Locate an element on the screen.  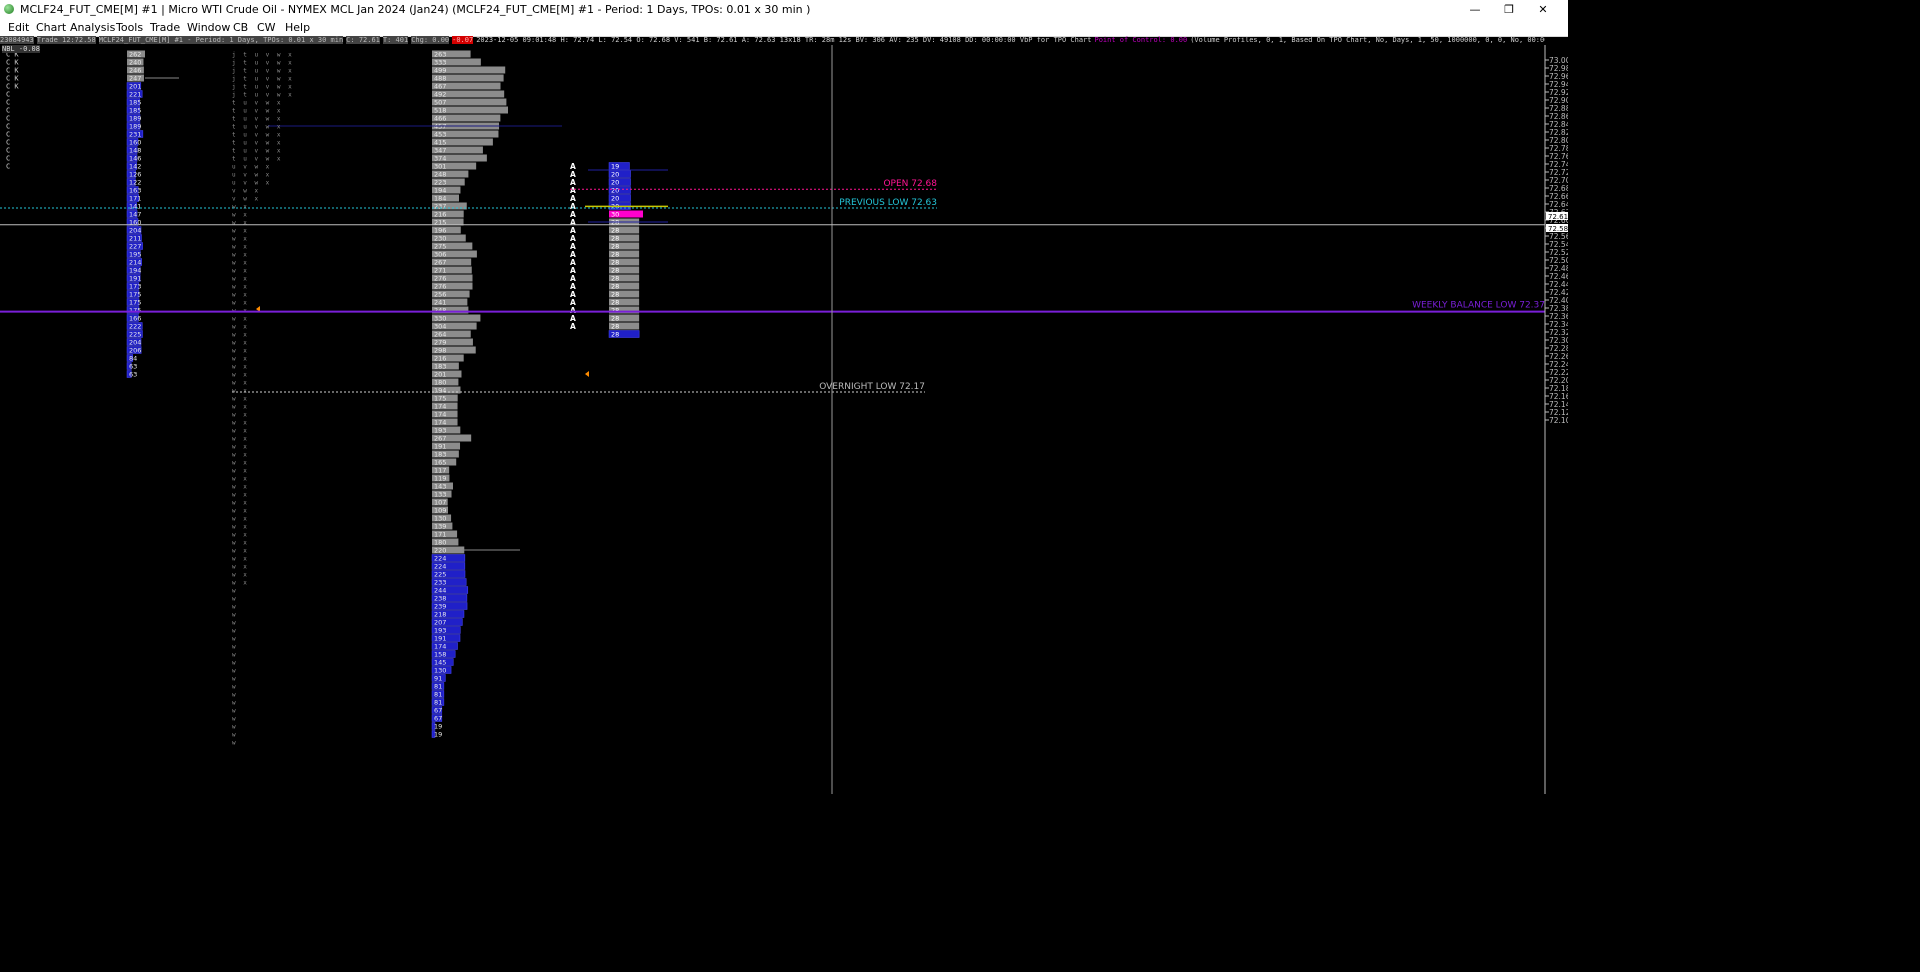
menu-edit: Edit is located at coordinates (18, 27).